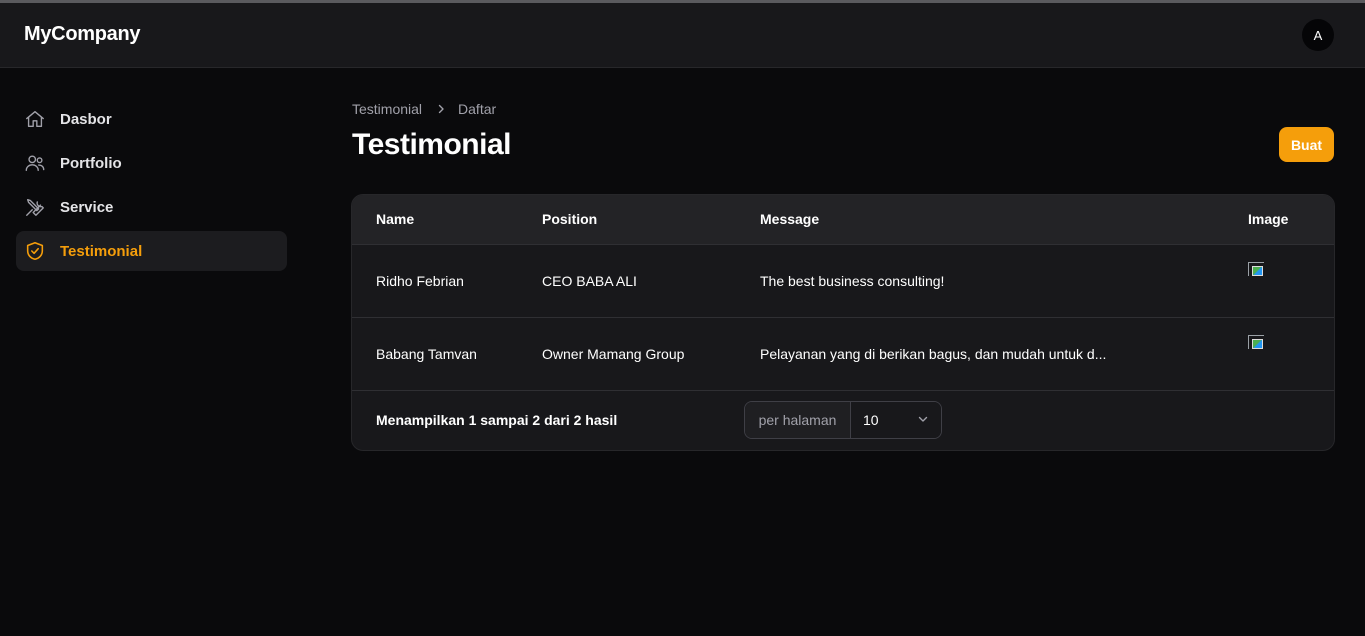 The width and height of the screenshot is (1365, 636). I want to click on create-button: Buat, so click(1306, 144).